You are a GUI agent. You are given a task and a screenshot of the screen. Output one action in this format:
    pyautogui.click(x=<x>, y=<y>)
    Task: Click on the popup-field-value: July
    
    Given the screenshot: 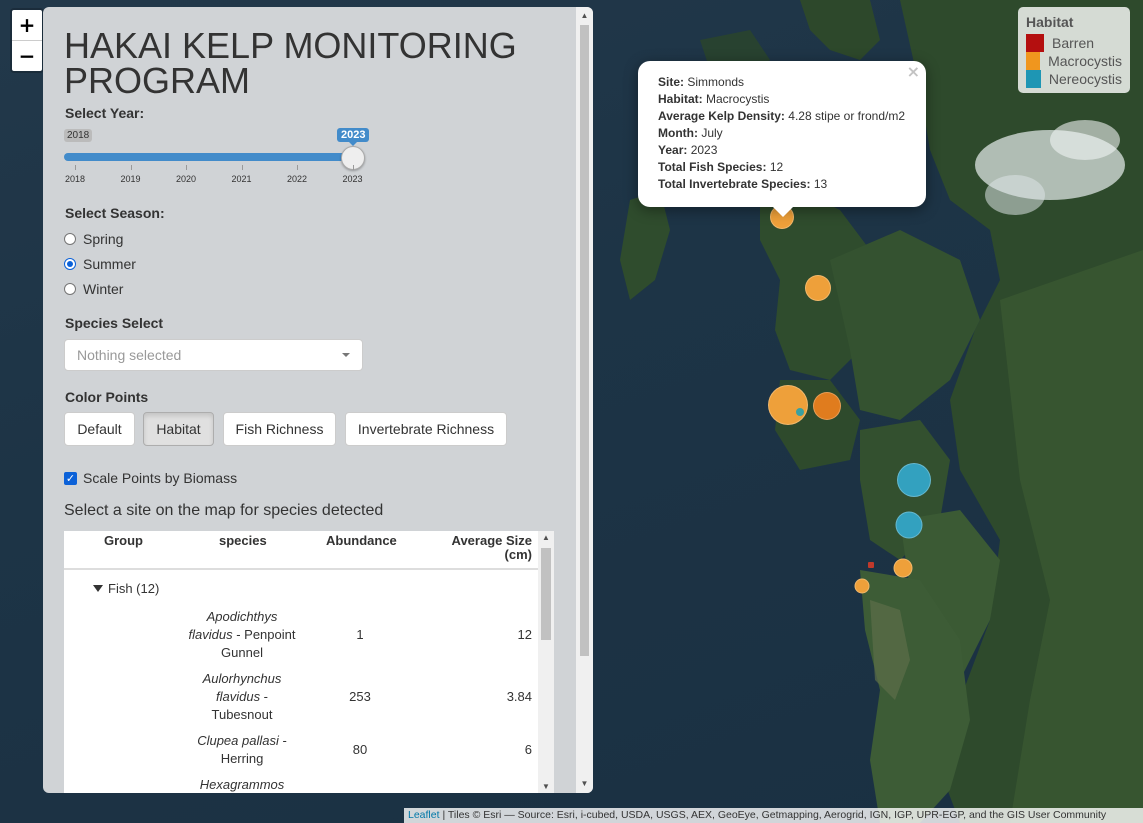 What is the action you would take?
    pyautogui.click(x=712, y=133)
    